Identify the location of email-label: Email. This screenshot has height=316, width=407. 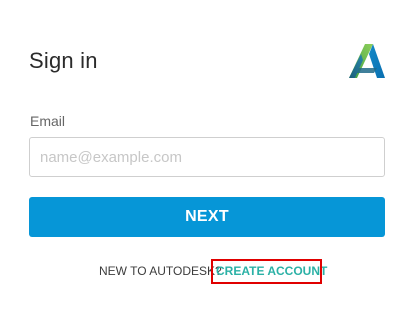
(48, 121).